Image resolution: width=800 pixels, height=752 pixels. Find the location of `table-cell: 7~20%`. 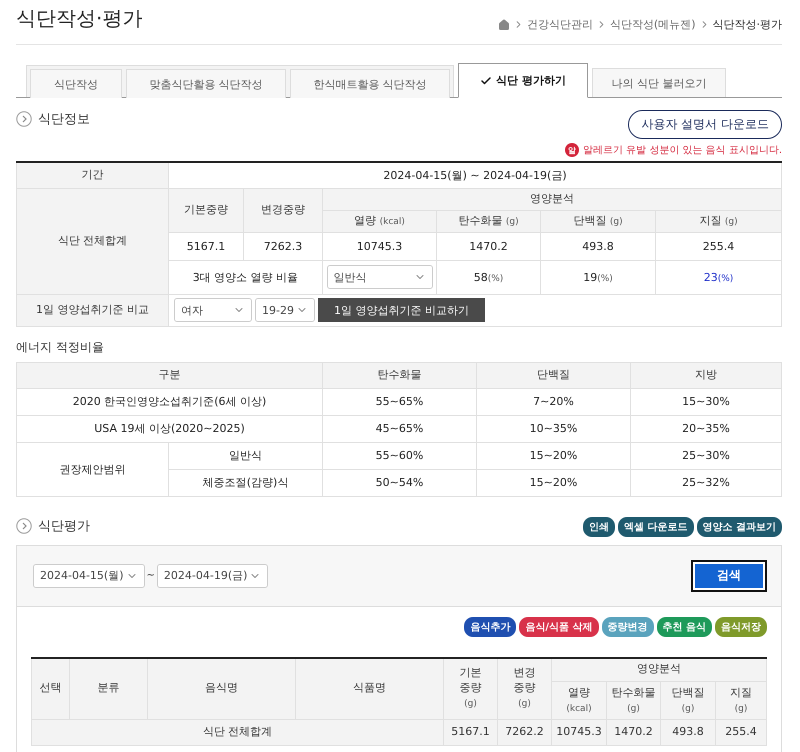

table-cell: 7~20% is located at coordinates (553, 401).